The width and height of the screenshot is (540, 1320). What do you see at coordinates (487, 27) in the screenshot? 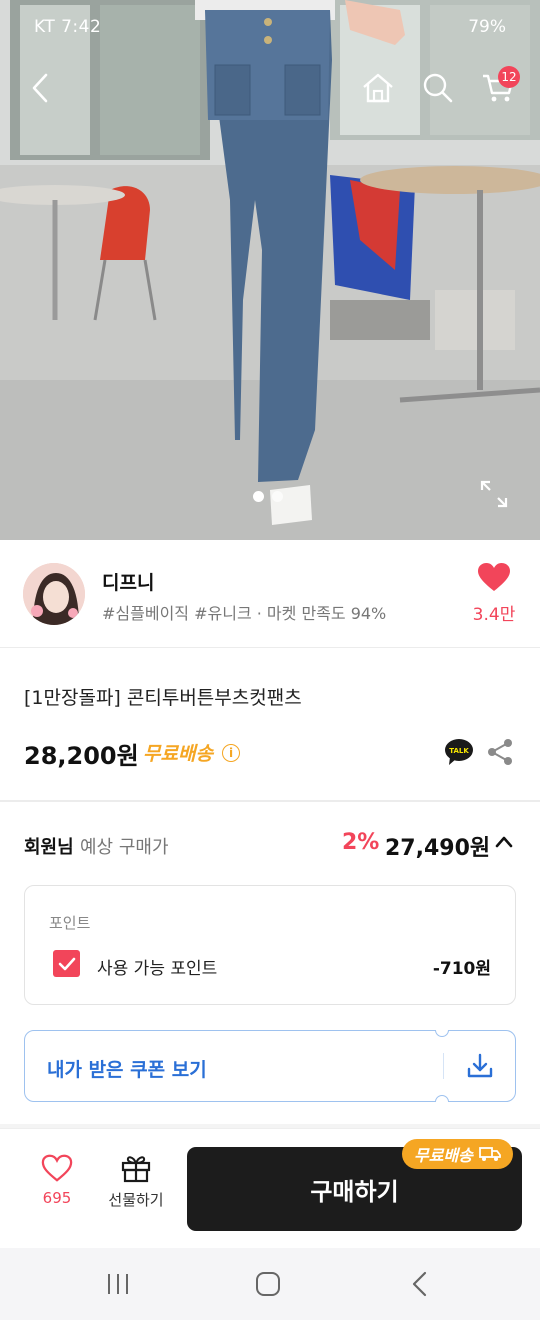
I see `battery-level: 79%` at bounding box center [487, 27].